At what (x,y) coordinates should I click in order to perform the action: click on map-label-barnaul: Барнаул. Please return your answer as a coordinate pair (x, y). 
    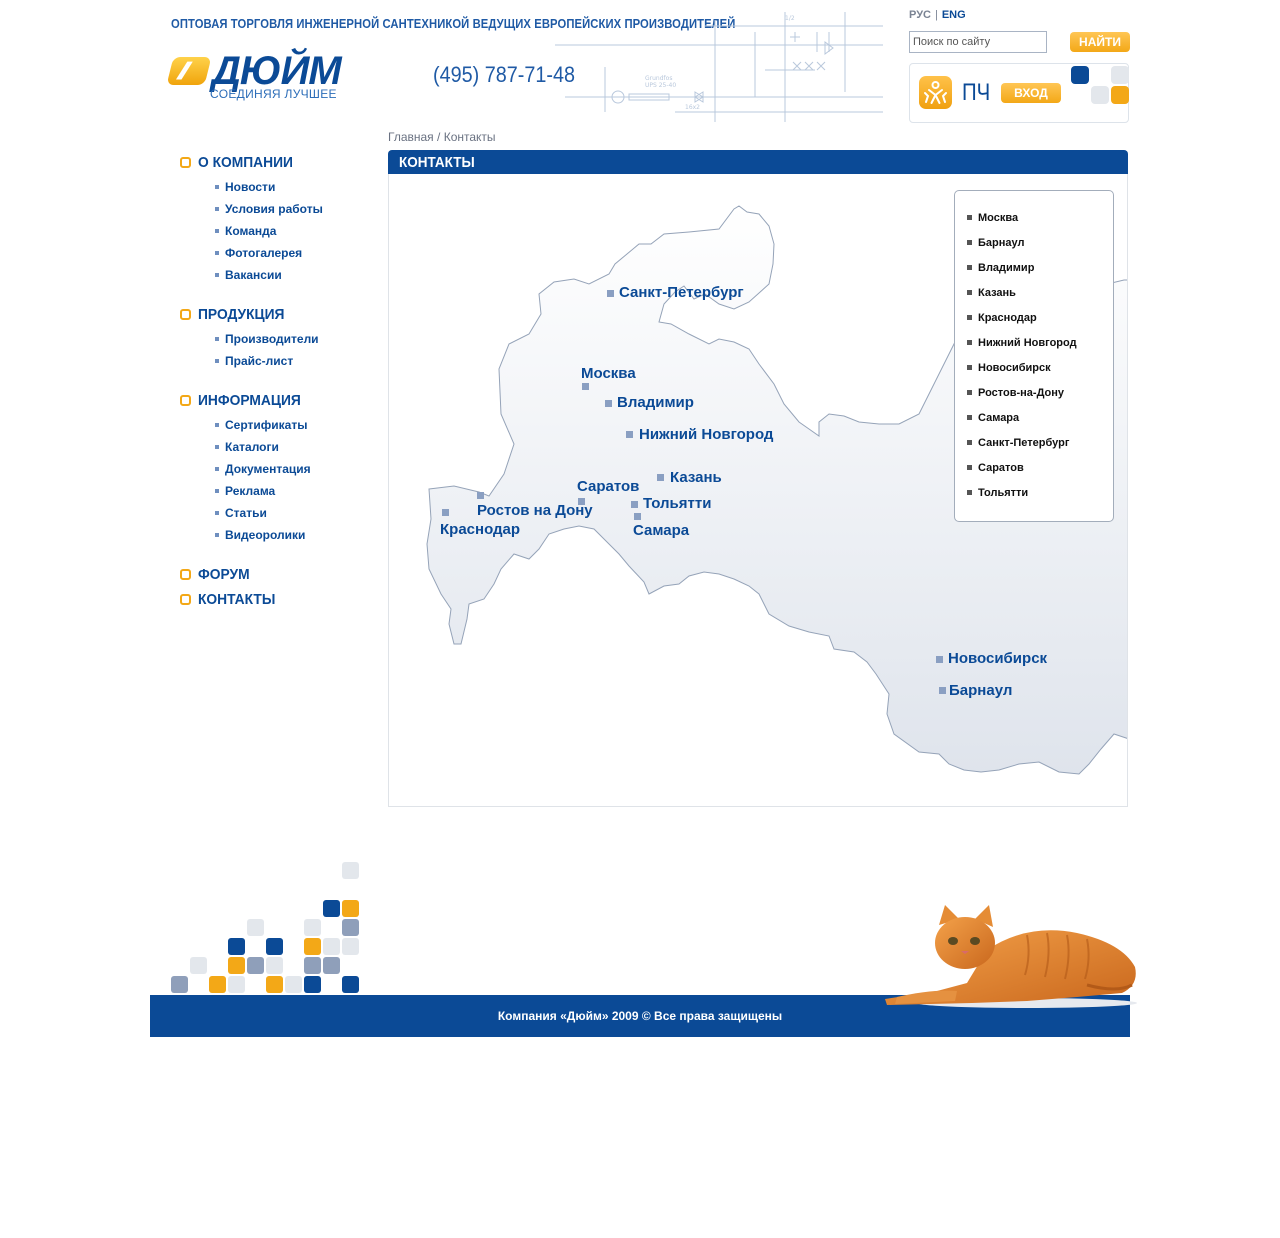
    Looking at the image, I should click on (980, 690).